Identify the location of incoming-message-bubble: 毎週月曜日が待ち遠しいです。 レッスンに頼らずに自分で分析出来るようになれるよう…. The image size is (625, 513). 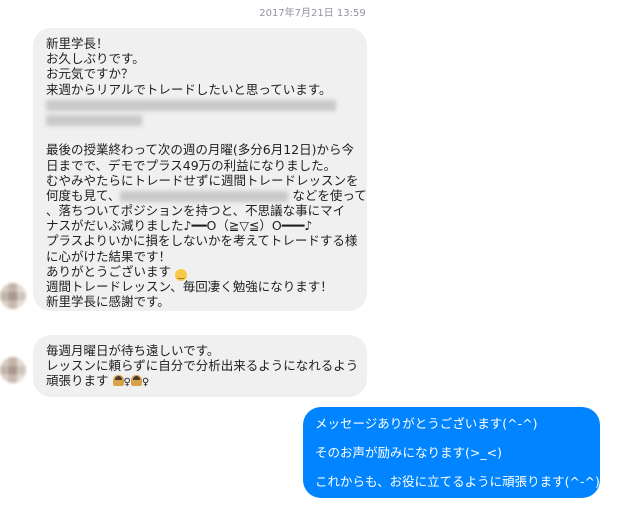
(200, 366).